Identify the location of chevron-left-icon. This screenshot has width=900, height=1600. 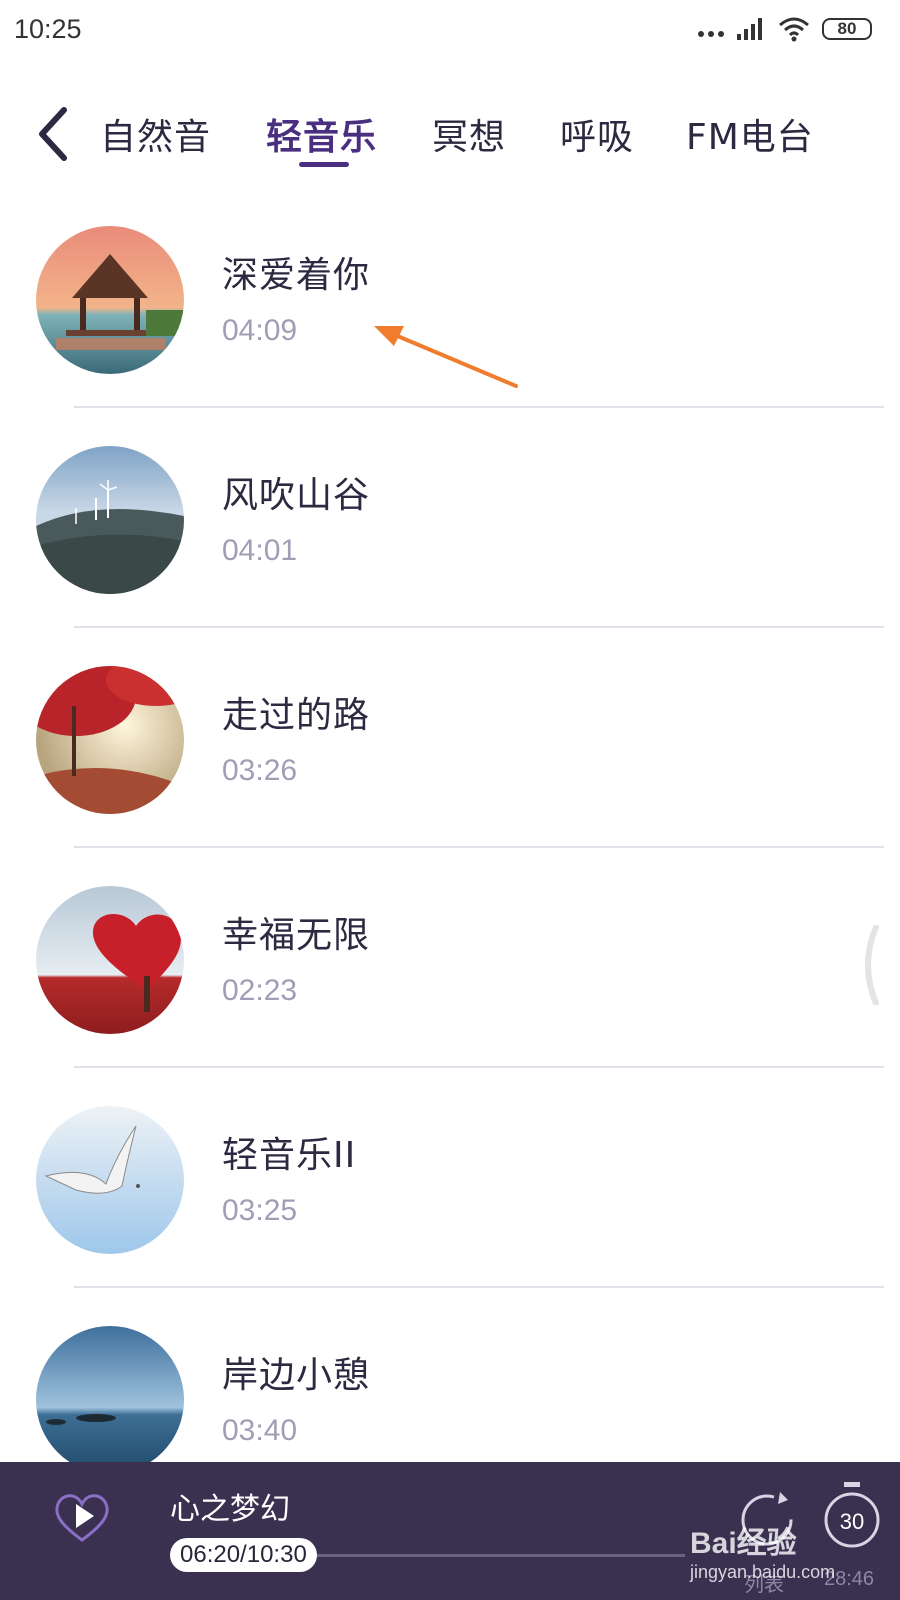
(53, 134).